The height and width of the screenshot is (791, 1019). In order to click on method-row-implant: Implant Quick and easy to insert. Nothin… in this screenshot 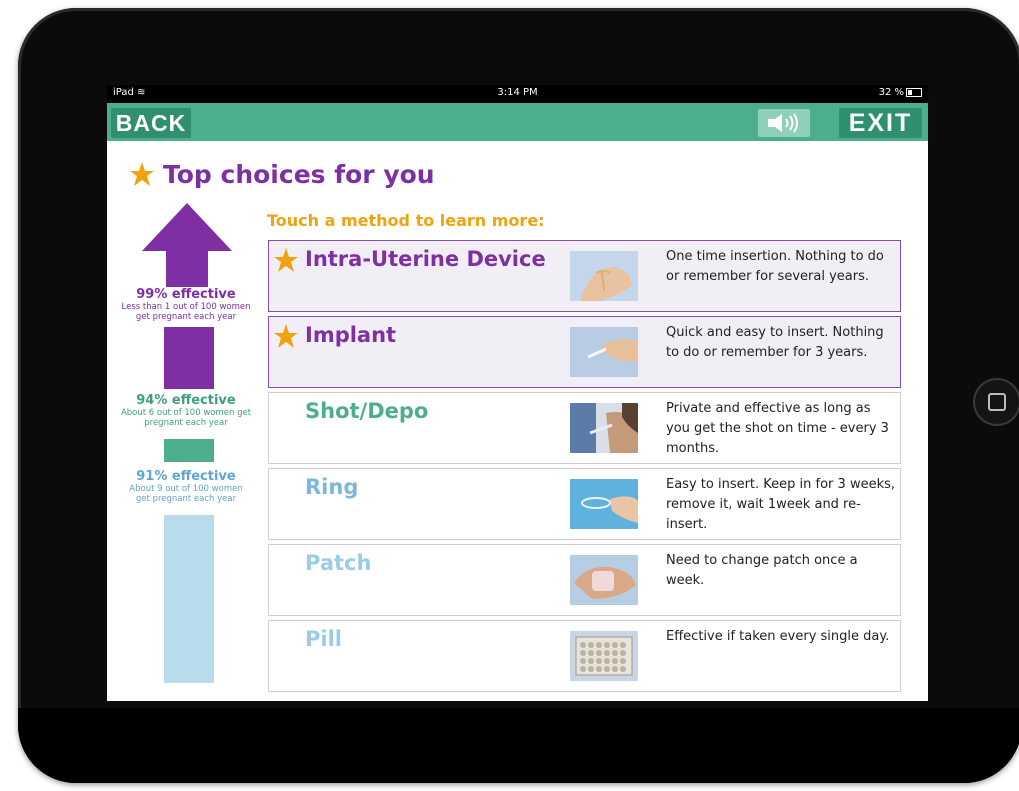, I will do `click(584, 352)`.